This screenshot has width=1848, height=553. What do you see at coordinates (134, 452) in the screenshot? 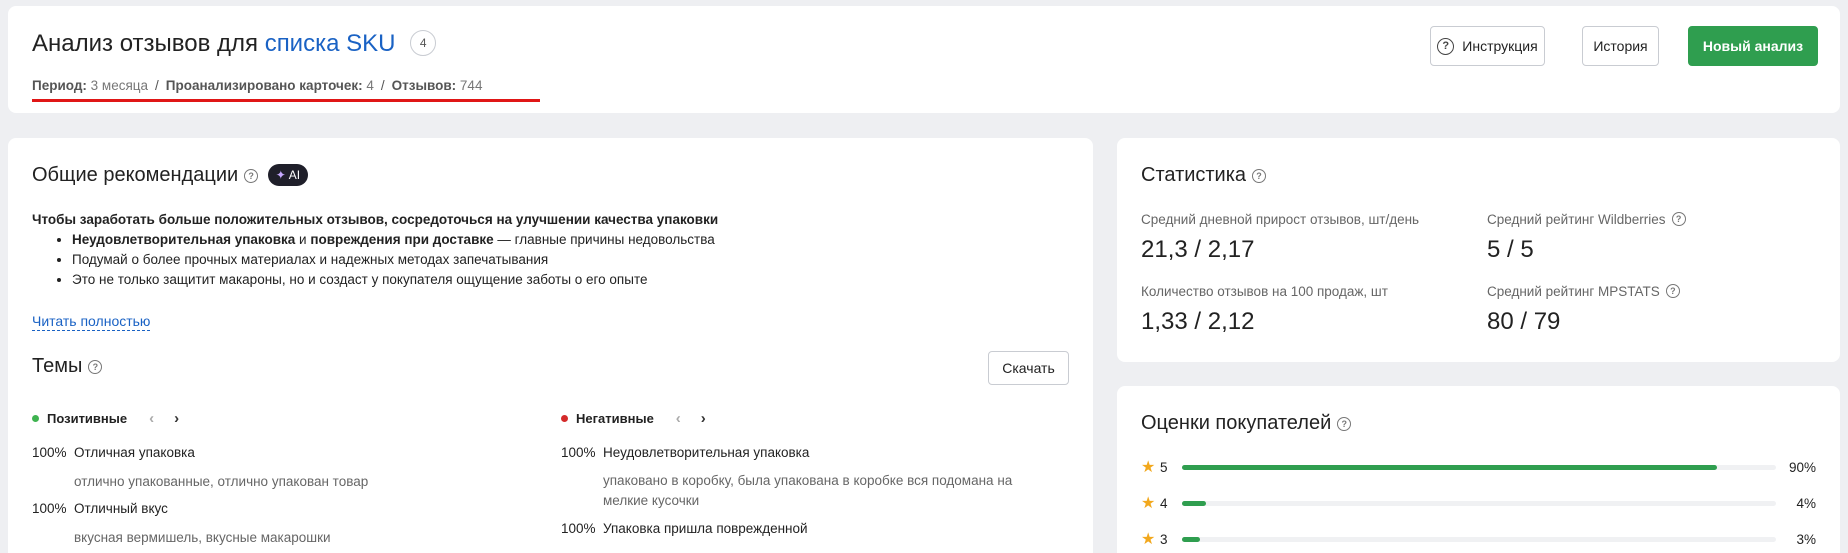
I see `topic-name: Отличная упаковка` at bounding box center [134, 452].